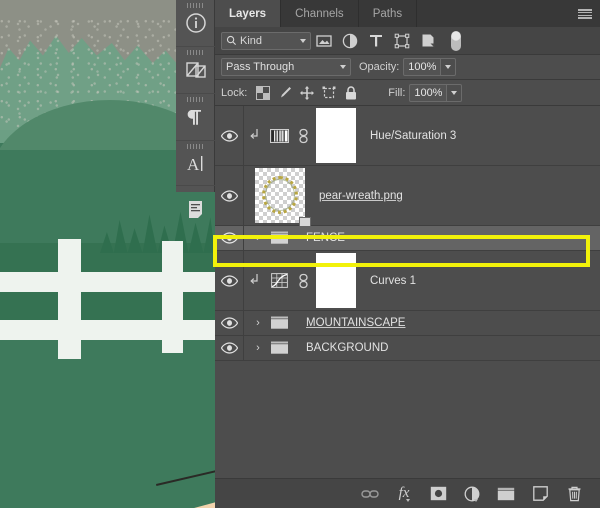 Image resolution: width=600 pixels, height=508 pixels. Describe the element at coordinates (585, 14) in the screenshot. I see `hamburger-menu-icon` at that location.